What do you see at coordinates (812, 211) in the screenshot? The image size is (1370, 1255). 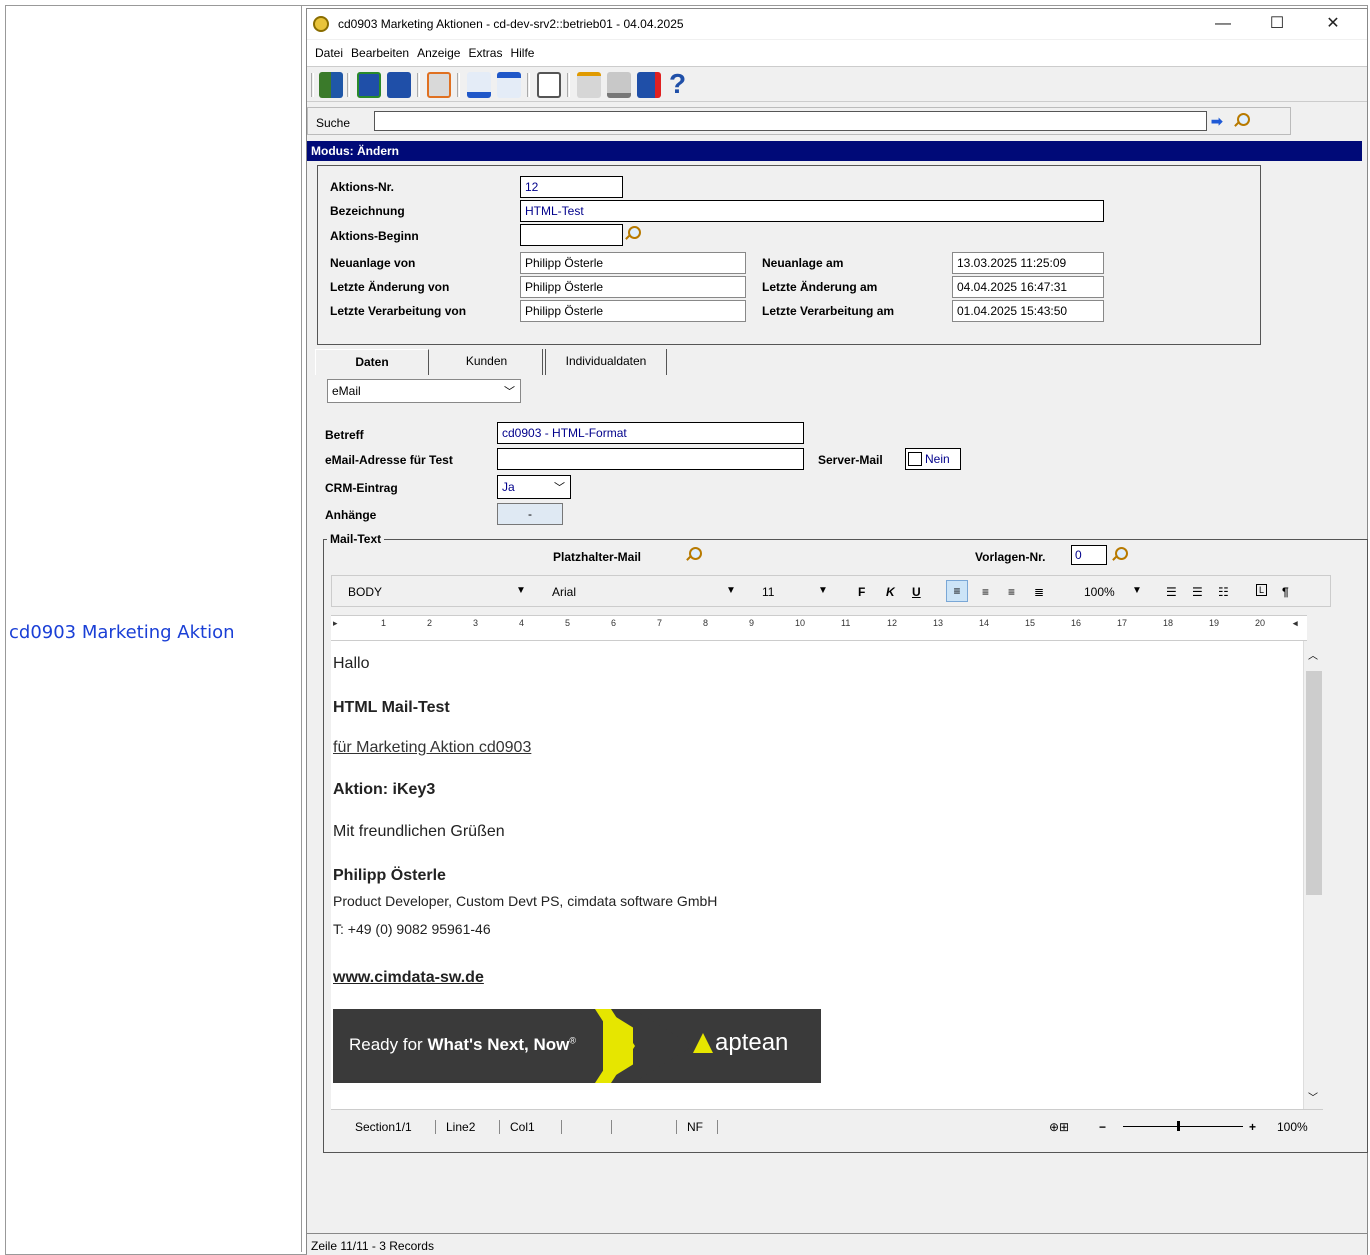 I see `bezeichnung-field: HTML-Test` at bounding box center [812, 211].